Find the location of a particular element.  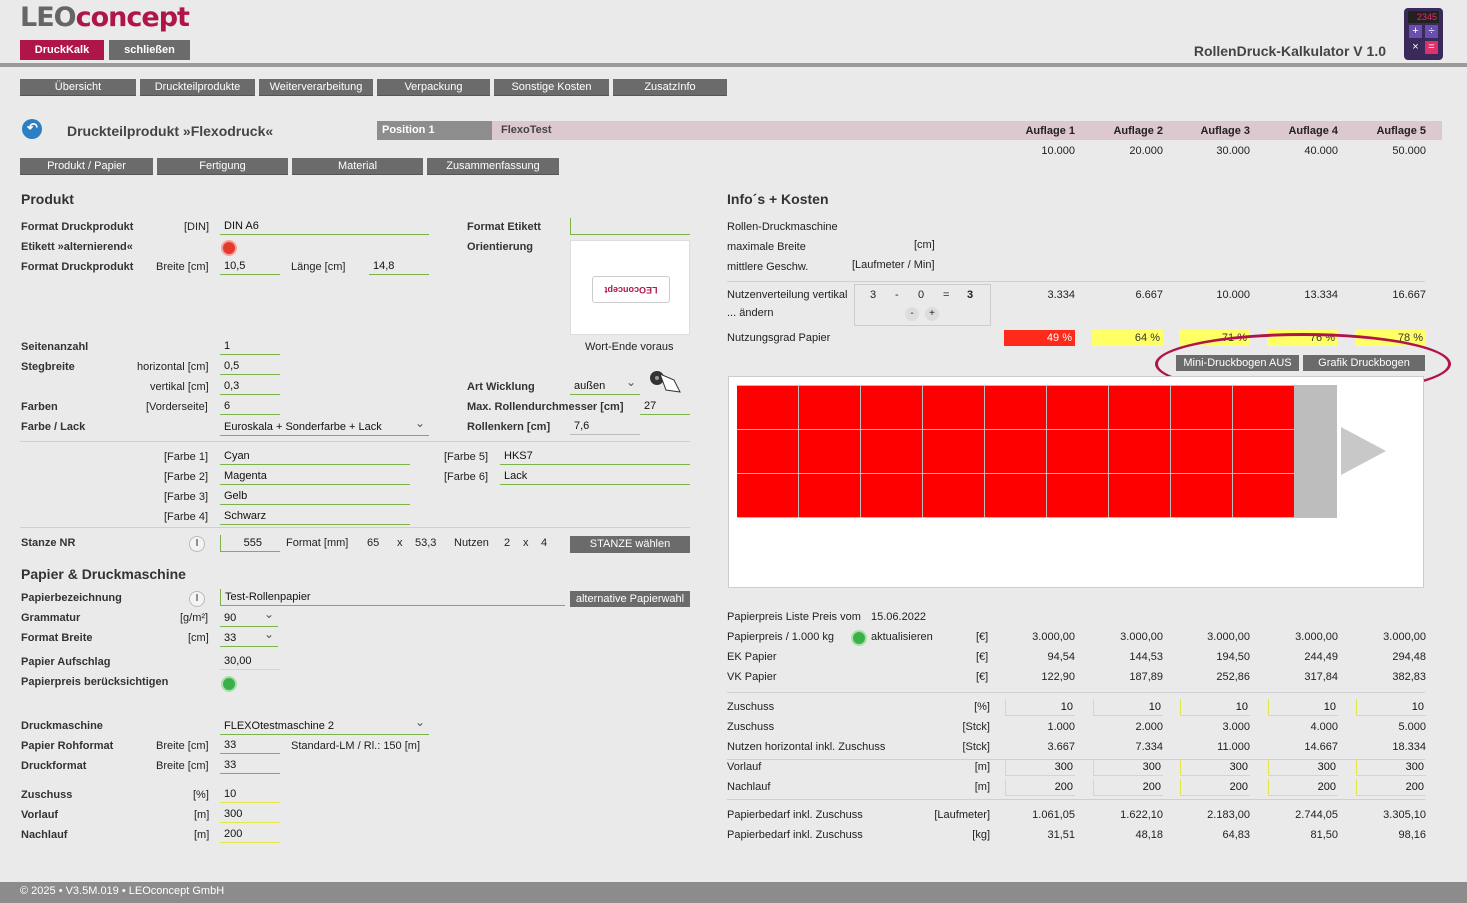

toggle-off-icon is located at coordinates (229, 248).